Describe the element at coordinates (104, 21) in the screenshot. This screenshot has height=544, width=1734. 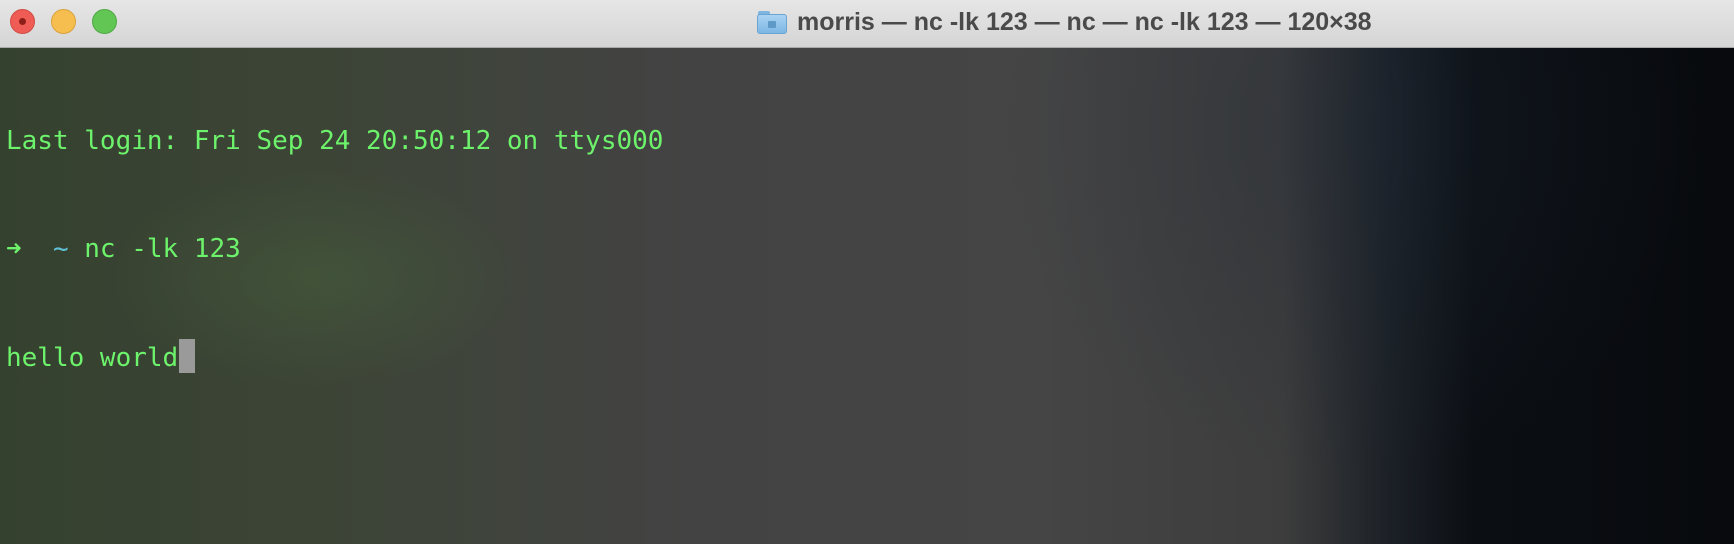
I see `zoom-button` at that location.